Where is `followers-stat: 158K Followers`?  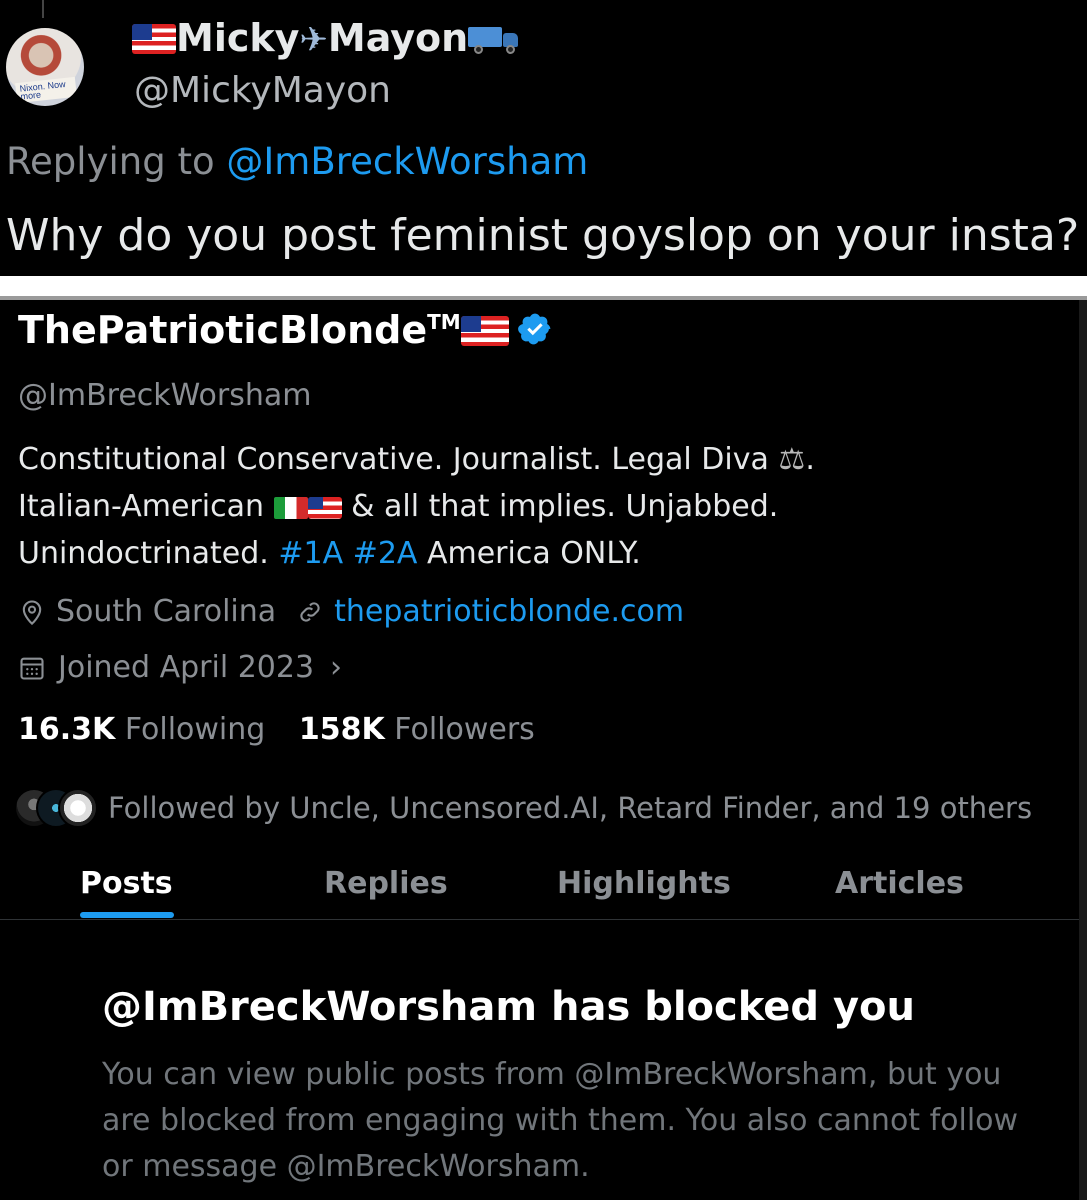 followers-stat: 158K Followers is located at coordinates (417, 729).